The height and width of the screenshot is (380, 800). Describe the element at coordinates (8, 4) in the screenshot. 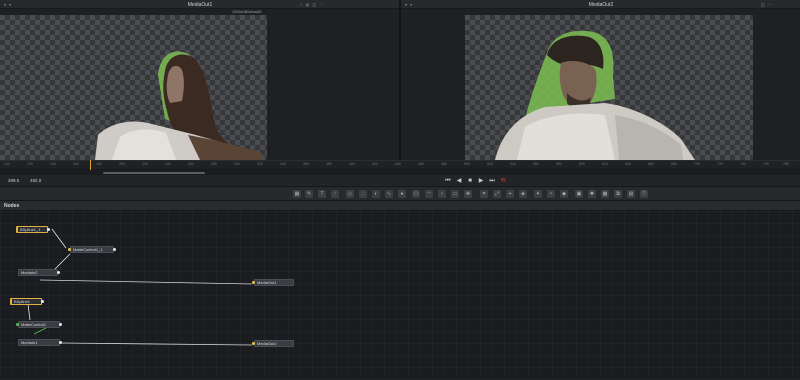

I see `viewer-left-options-icon: ▾ ▾` at that location.